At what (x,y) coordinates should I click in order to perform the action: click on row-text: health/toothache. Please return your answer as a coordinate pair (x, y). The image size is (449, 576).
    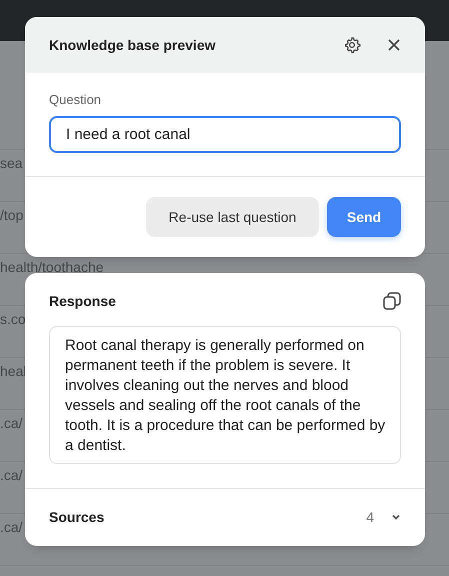
    Looking at the image, I should click on (52, 267).